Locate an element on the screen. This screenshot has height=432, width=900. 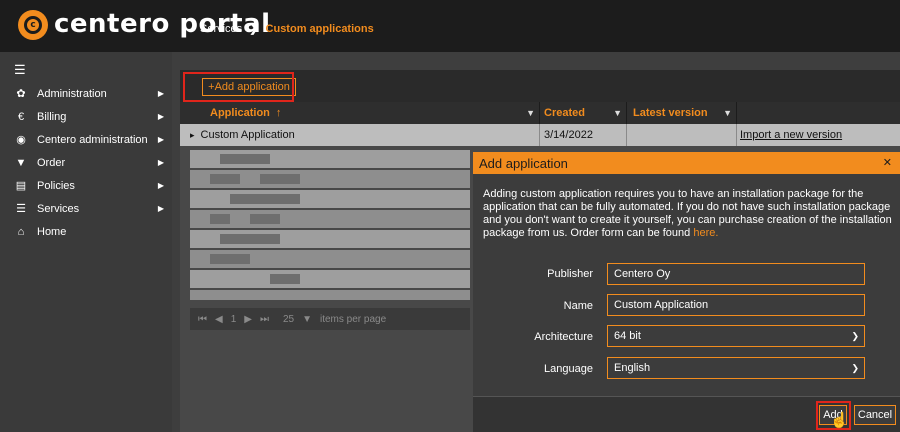
centero-icon: ◉ is located at coordinates (21, 140).